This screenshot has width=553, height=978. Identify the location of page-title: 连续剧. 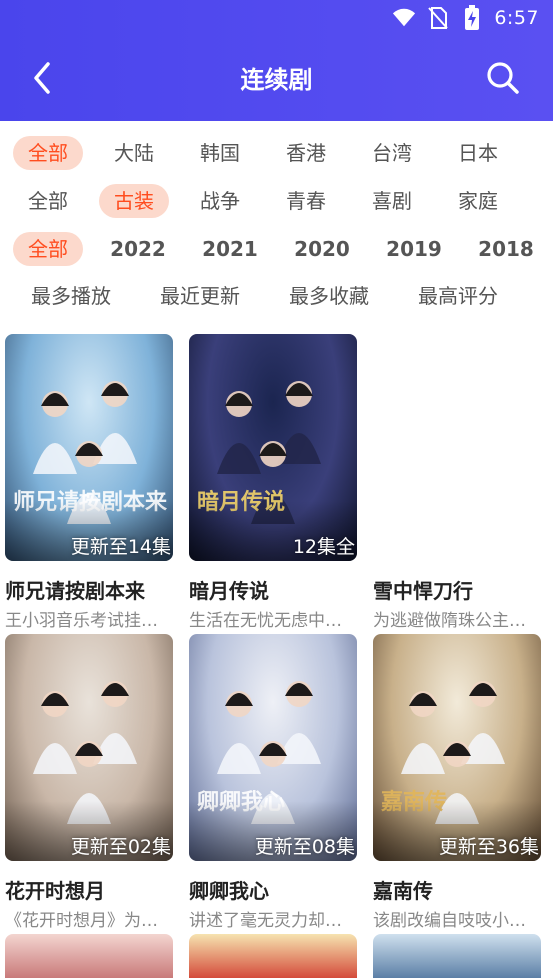
(276, 80).